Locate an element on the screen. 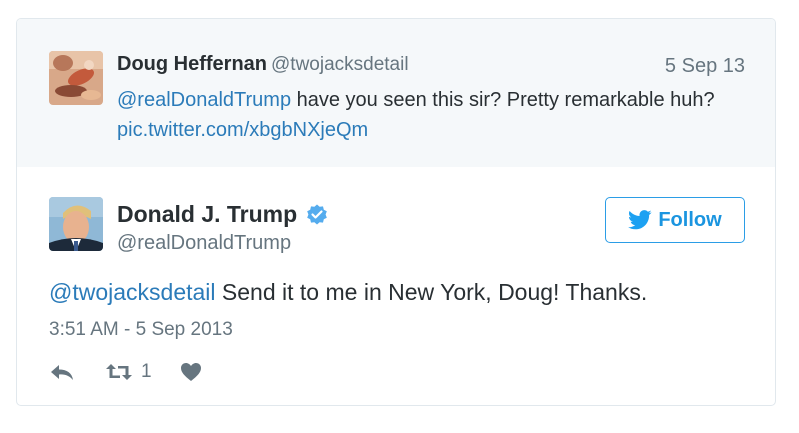 This screenshot has height=433, width=799. author-name: Donald J. Trump is located at coordinates (207, 214).